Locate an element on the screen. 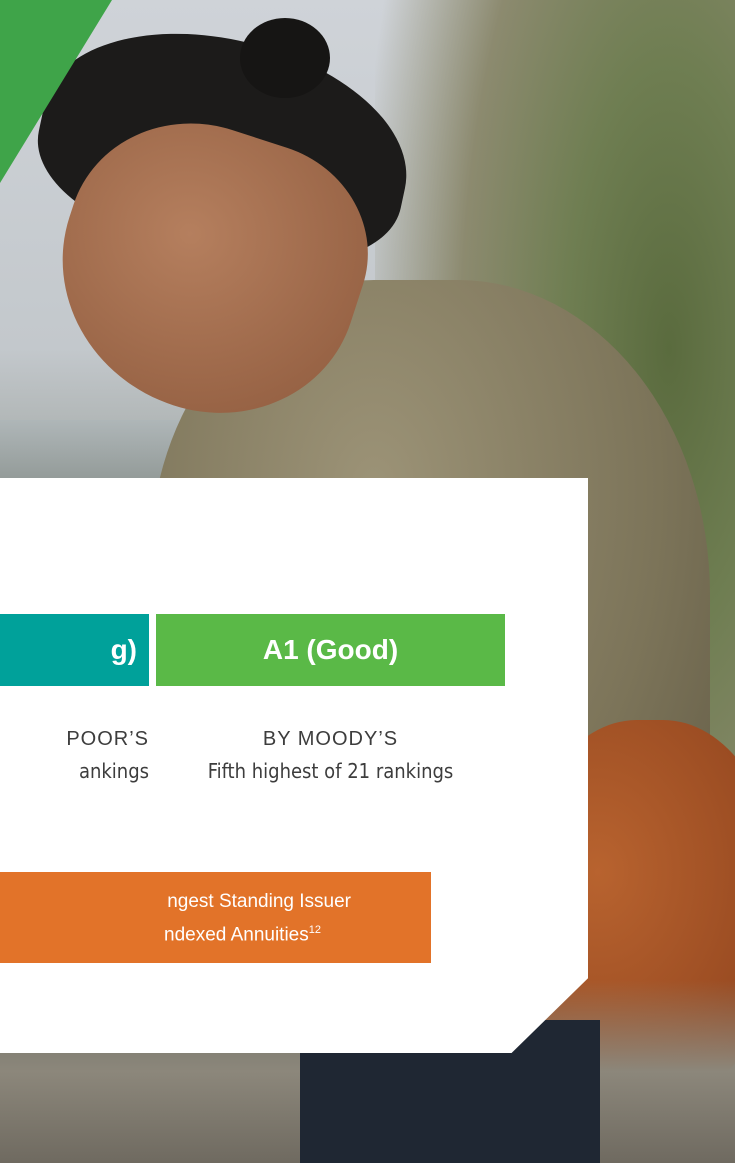 This screenshot has width=735, height=1163. moodys-rating-label: A1 (Good) is located at coordinates (330, 649).